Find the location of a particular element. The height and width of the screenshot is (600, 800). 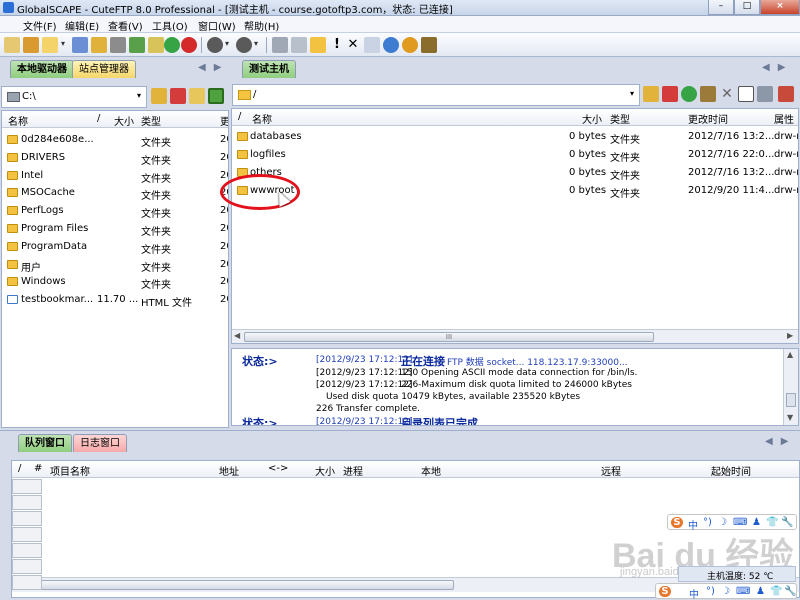

left-path-dropdown-icon: ▾ is located at coordinates (139, 95).